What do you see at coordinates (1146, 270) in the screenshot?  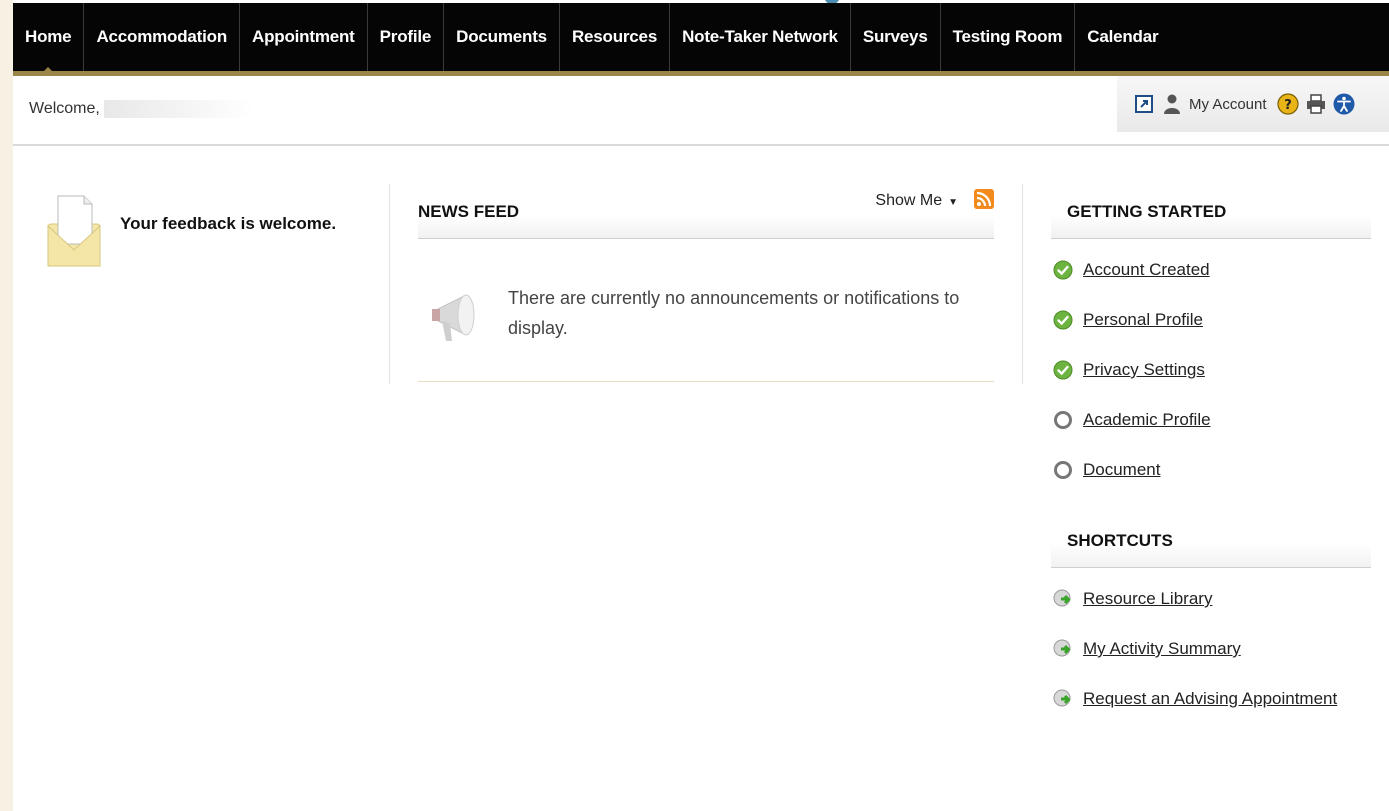 I see `step-link: Account Created` at bounding box center [1146, 270].